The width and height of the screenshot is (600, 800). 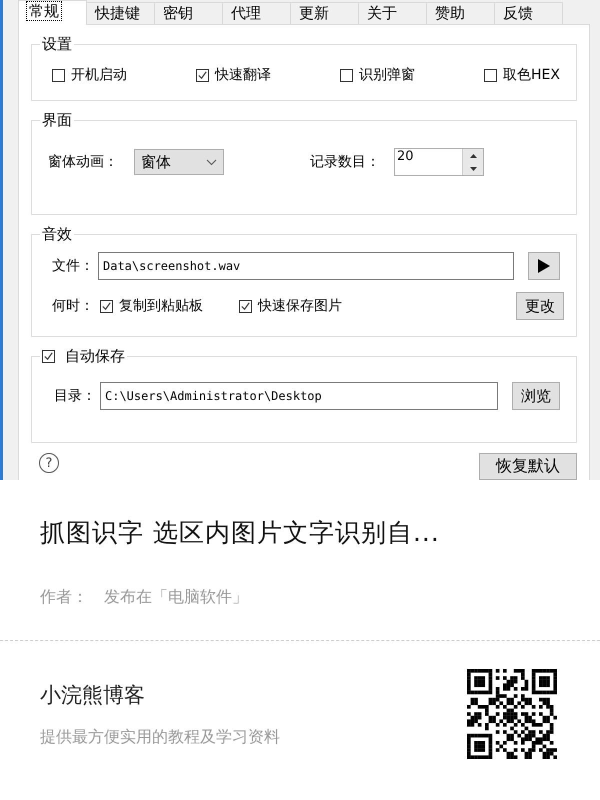 What do you see at coordinates (57, 44) in the screenshot?
I see `group-title: 设置` at bounding box center [57, 44].